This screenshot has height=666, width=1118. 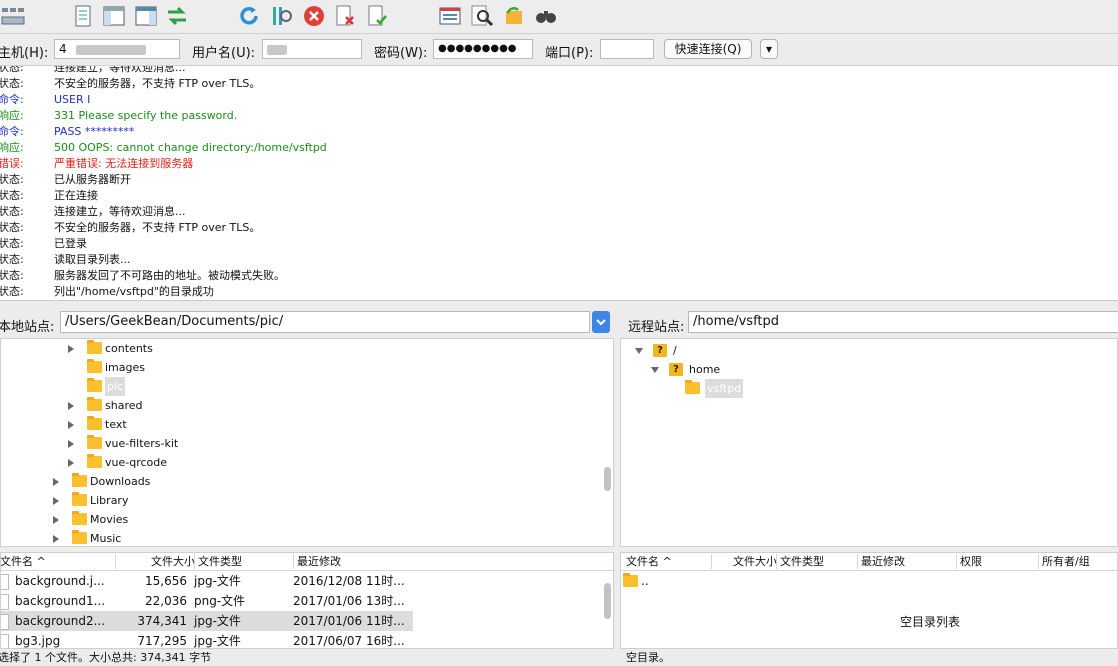 I want to click on tree-item-label: home, so click(x=705, y=369).